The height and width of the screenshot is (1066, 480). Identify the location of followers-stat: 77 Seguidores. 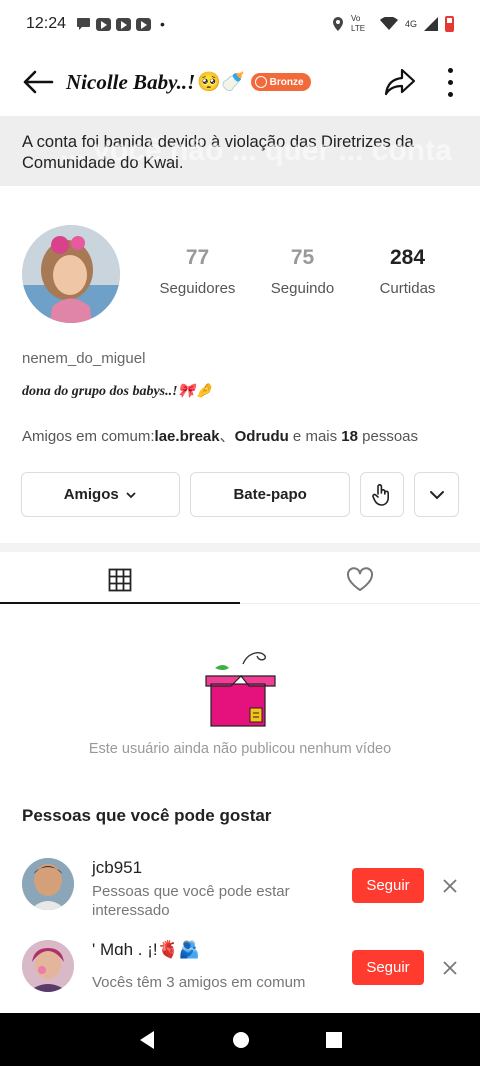
(197, 271).